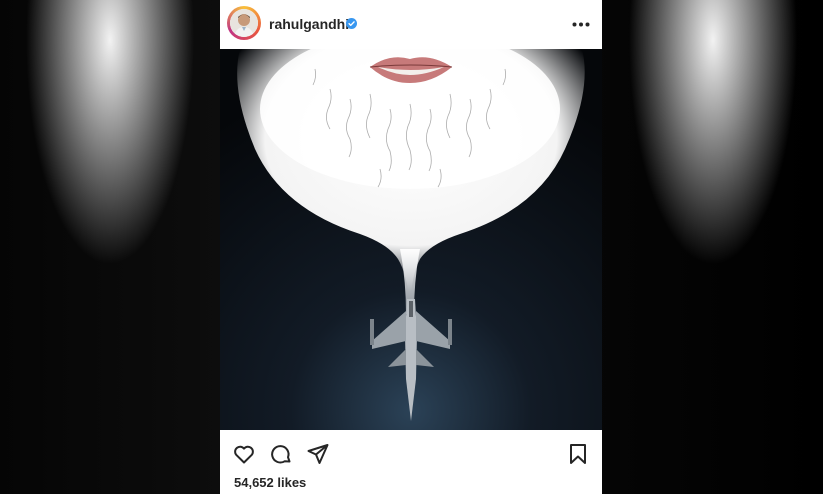  What do you see at coordinates (309, 24) in the screenshot?
I see `username: rahulgandhi` at bounding box center [309, 24].